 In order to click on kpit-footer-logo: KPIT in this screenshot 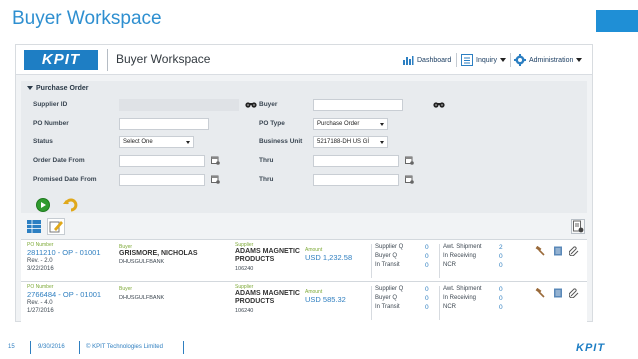, I will do `click(591, 348)`.